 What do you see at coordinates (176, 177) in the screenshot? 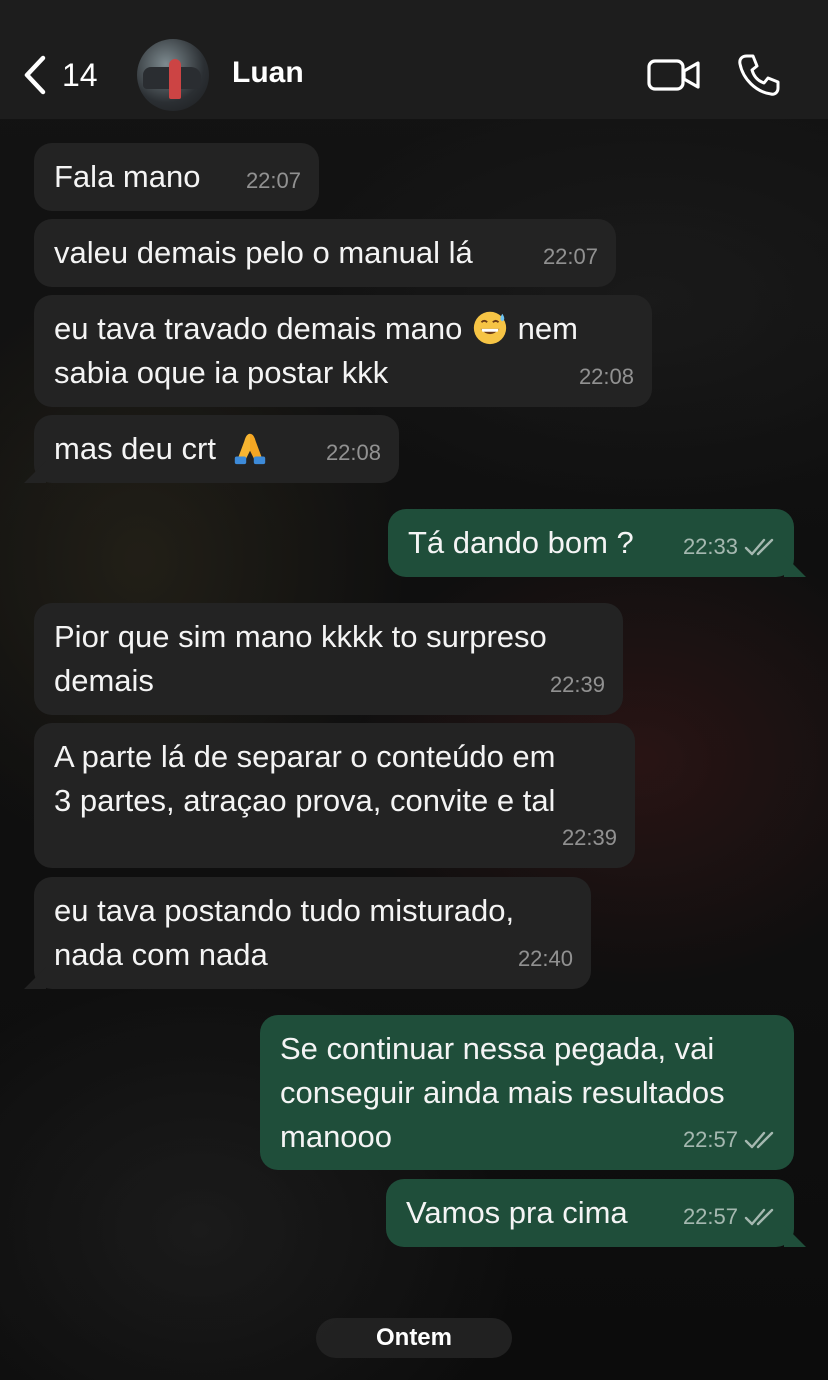
I see `message-bubble-incoming: Fala mano 22:07` at bounding box center [176, 177].